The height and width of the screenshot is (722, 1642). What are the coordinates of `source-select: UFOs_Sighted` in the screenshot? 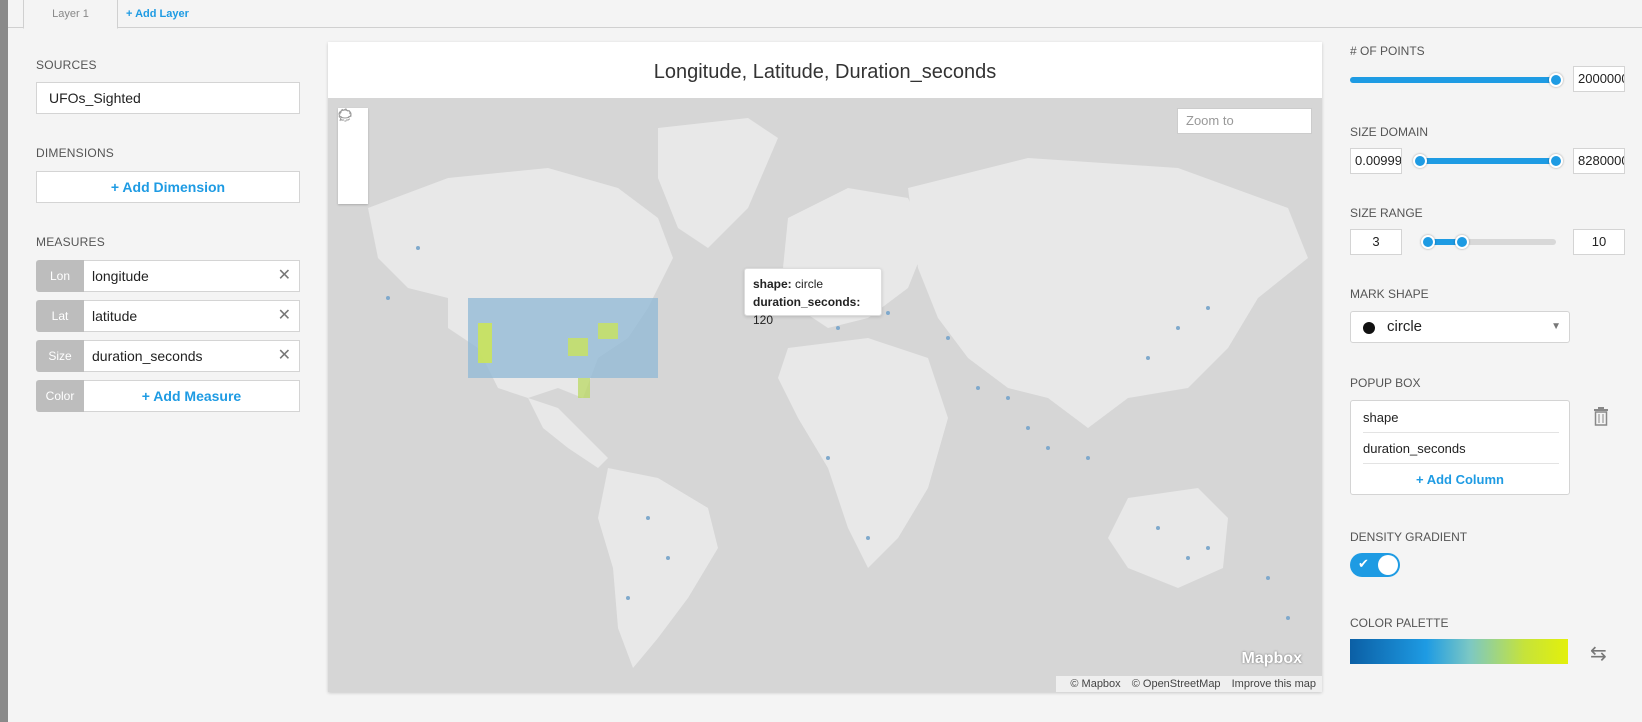 It's located at (168, 98).